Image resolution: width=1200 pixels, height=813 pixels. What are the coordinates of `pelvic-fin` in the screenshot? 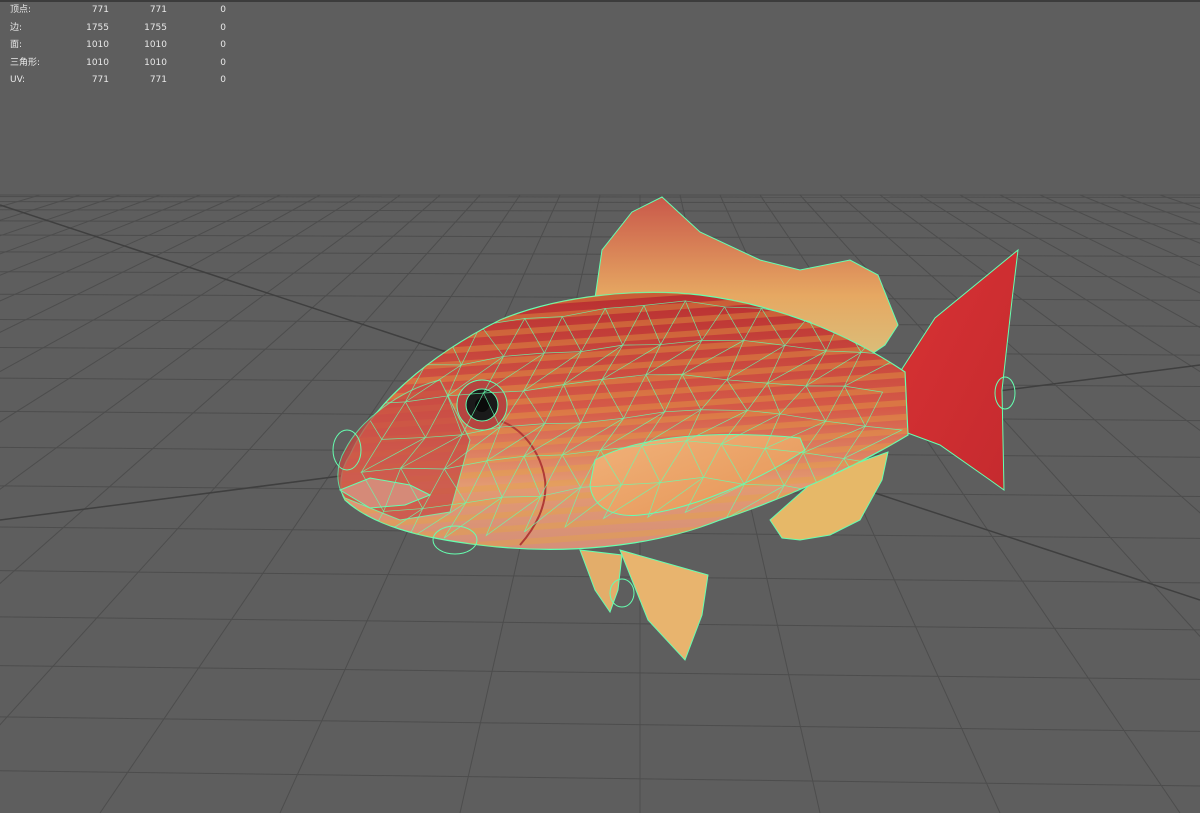 It's located at (664, 605).